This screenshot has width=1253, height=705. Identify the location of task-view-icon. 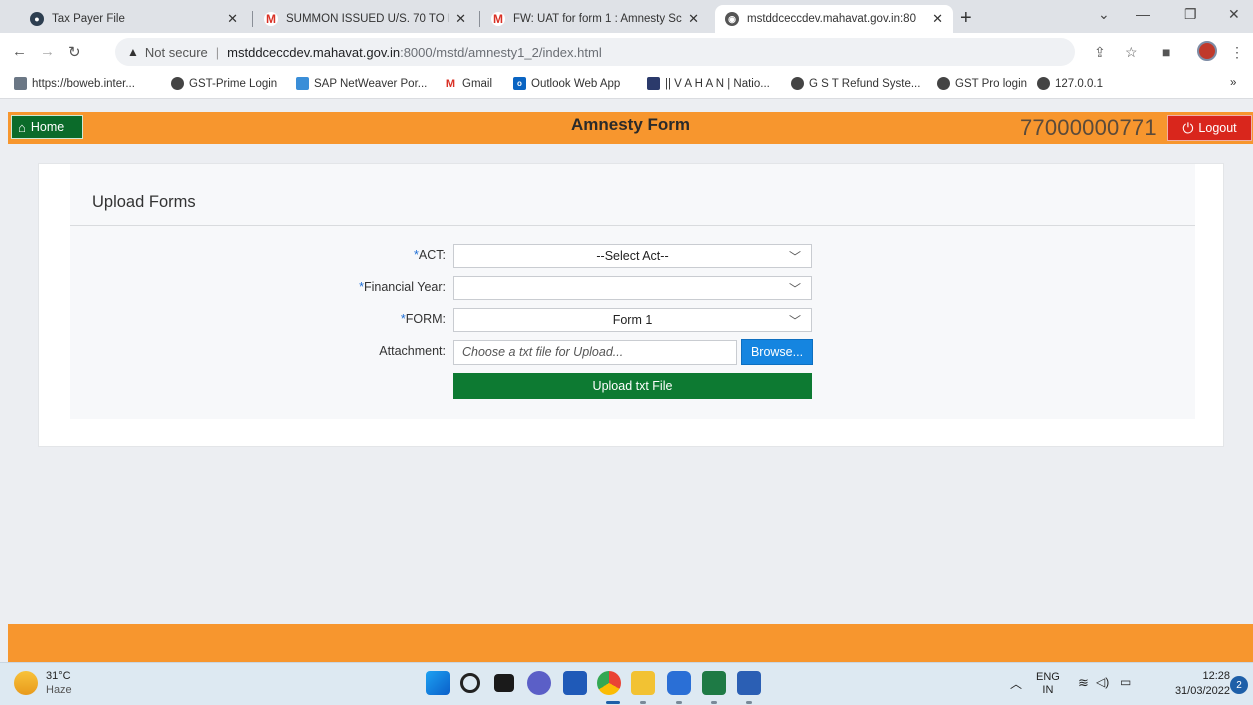
(504, 683).